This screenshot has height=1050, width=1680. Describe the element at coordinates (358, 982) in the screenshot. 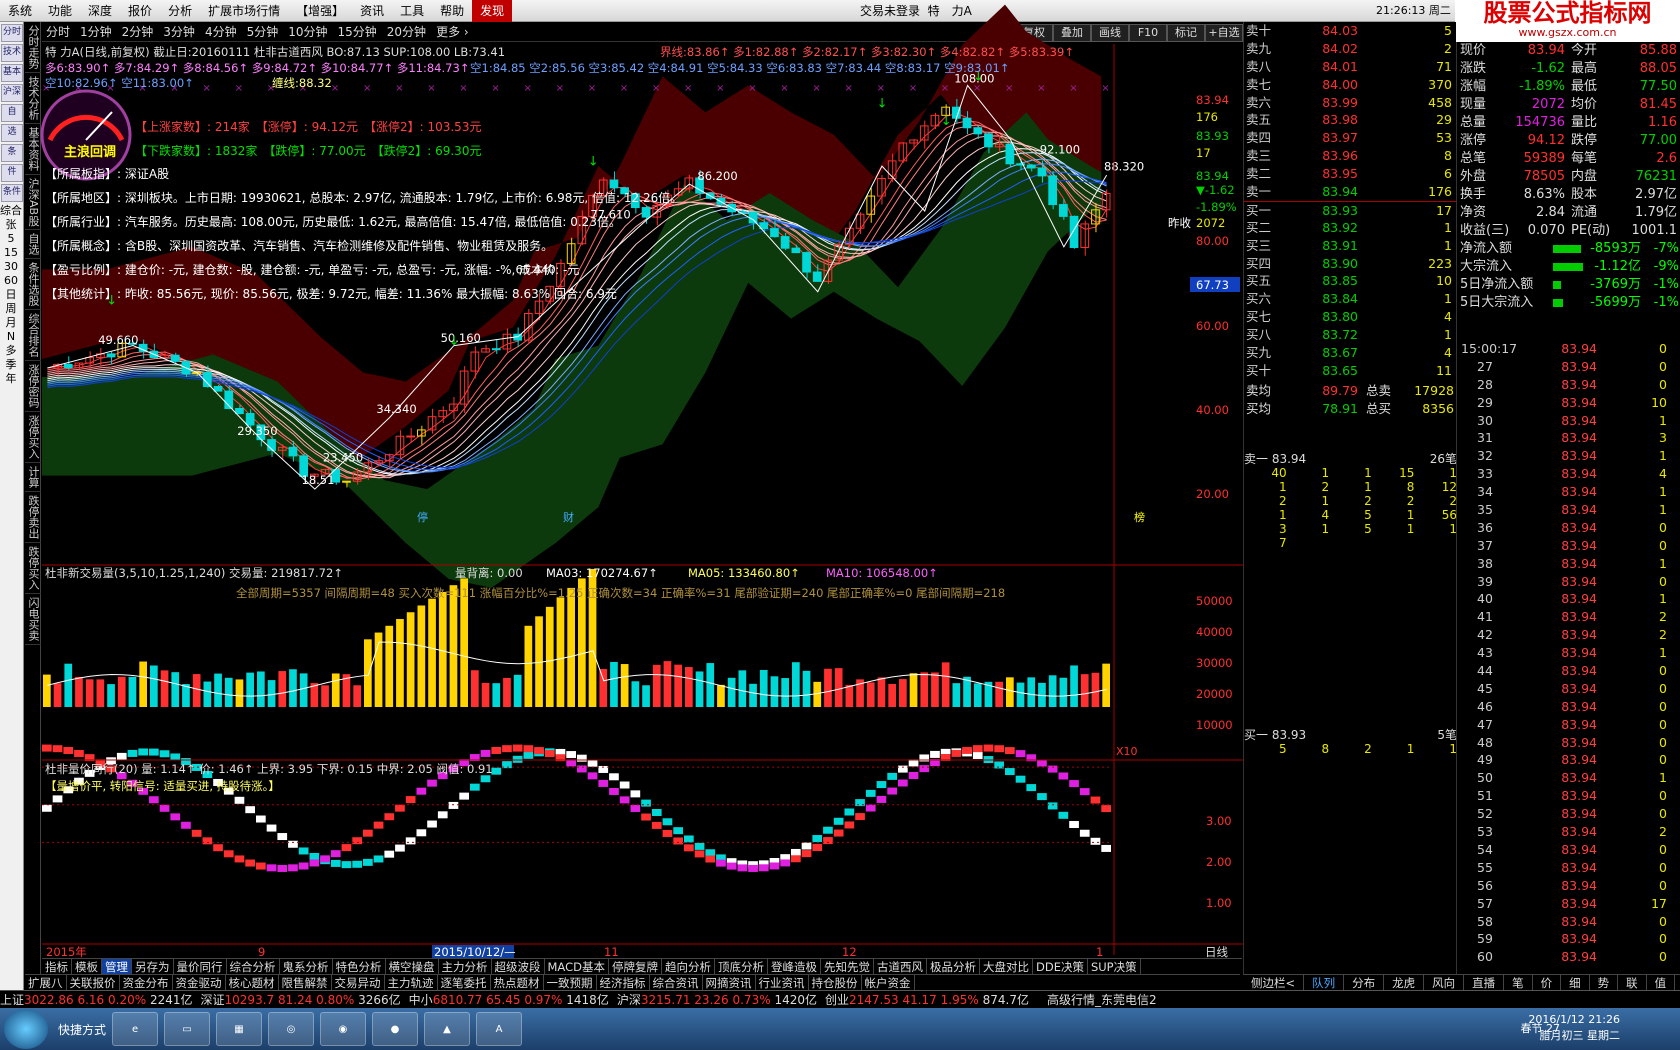

I see `ext-tab-6: 交易异动` at that location.